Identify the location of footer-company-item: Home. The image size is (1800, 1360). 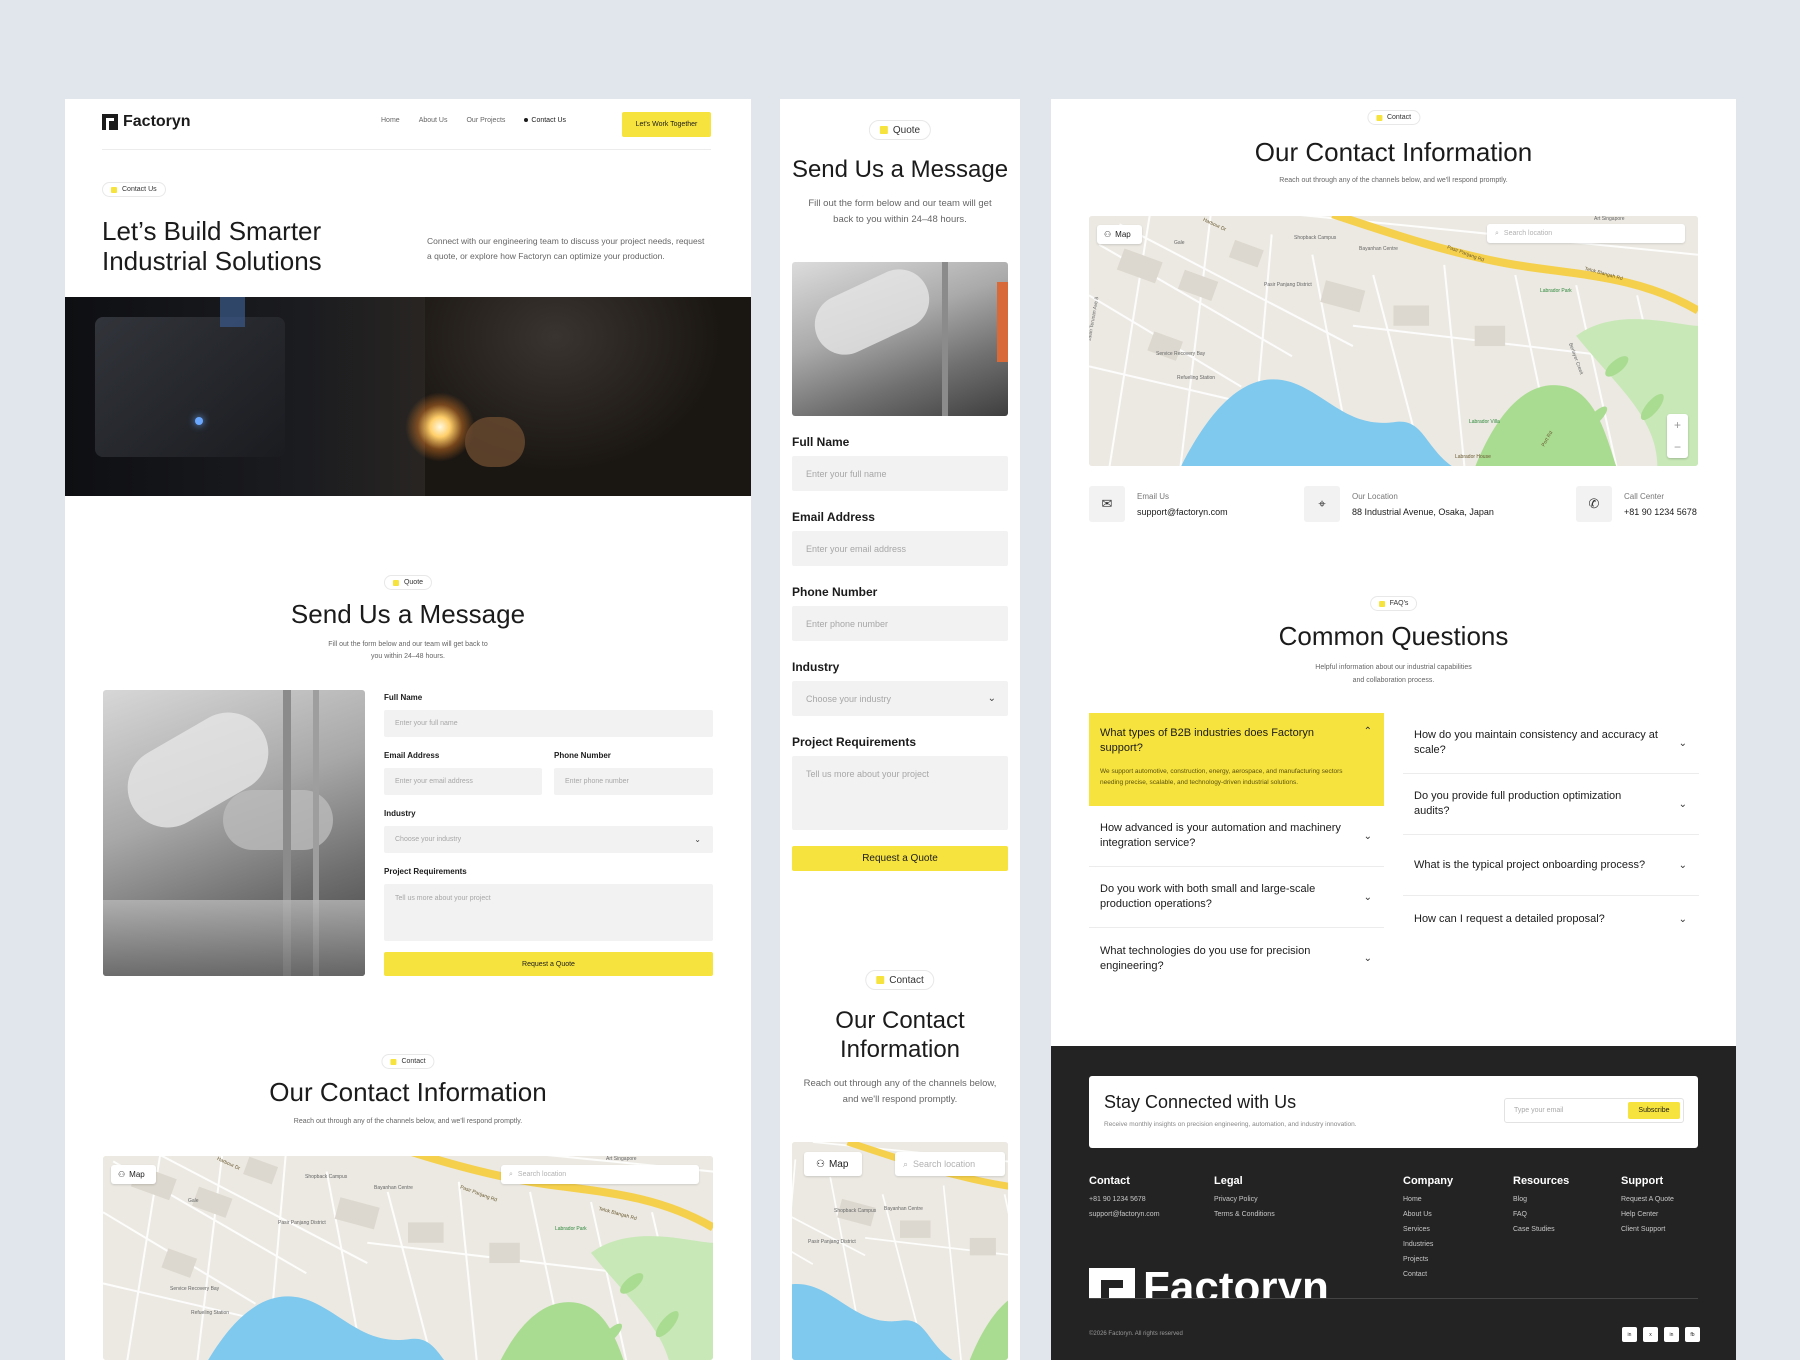
(1412, 1199).